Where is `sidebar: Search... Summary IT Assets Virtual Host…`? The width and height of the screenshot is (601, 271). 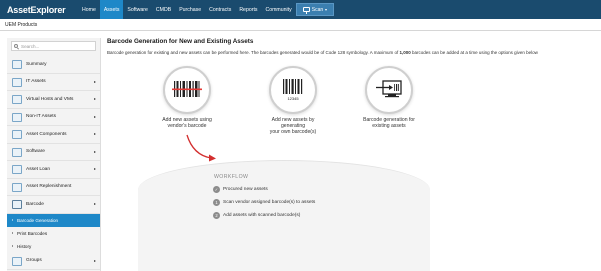
sidebar: Search... Summary IT Assets Virtual Host… is located at coordinates (54, 154).